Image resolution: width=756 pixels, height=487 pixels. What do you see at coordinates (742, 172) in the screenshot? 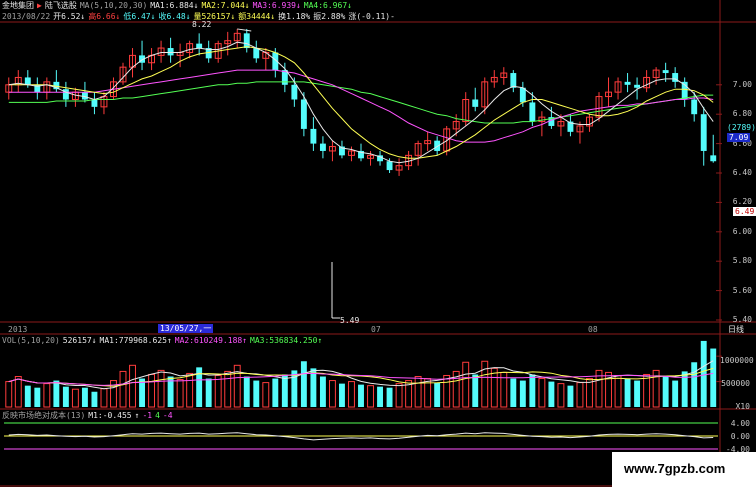
I see `price-tick-label: 6.40` at bounding box center [742, 172].